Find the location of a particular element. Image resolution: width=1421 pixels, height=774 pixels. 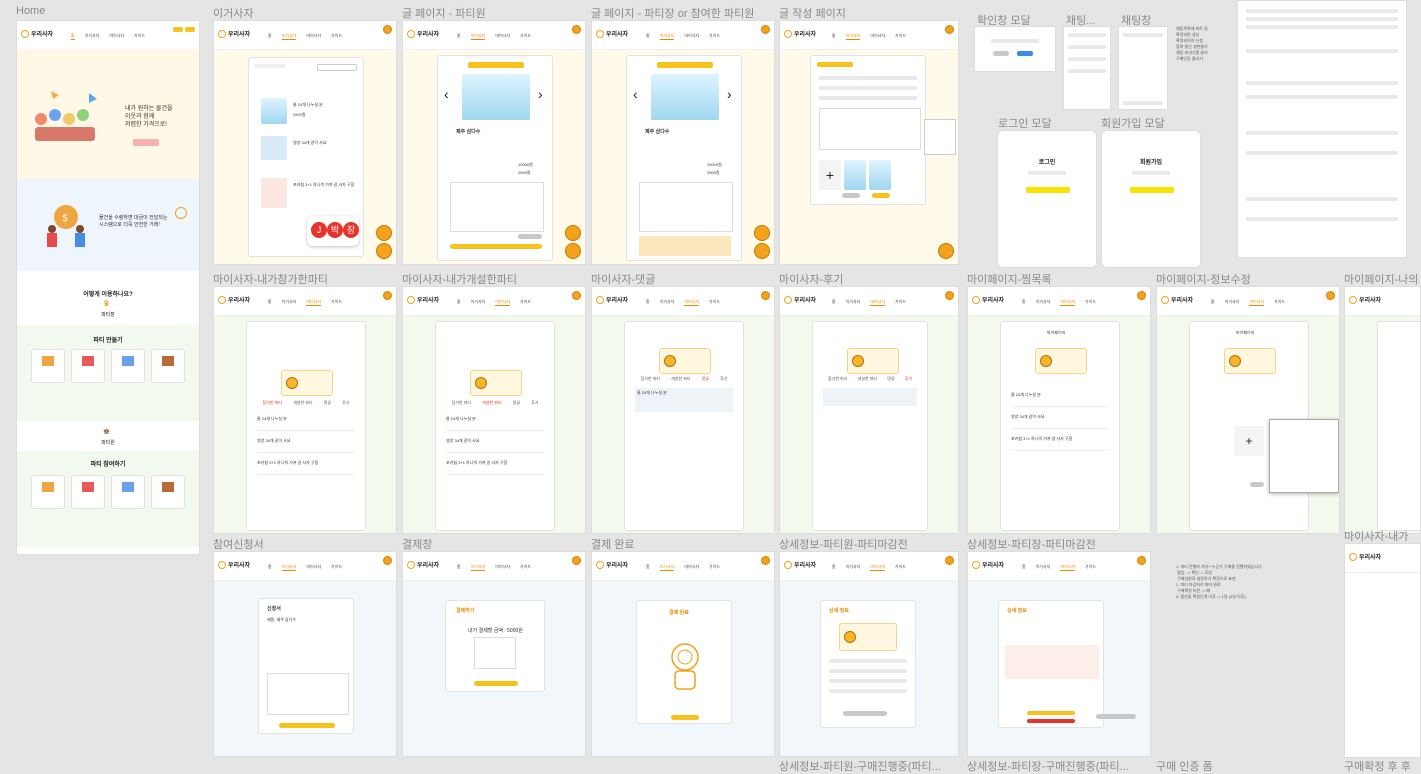

frame-label-my-comments: 마이사자-댓글 is located at coordinates (623, 280).